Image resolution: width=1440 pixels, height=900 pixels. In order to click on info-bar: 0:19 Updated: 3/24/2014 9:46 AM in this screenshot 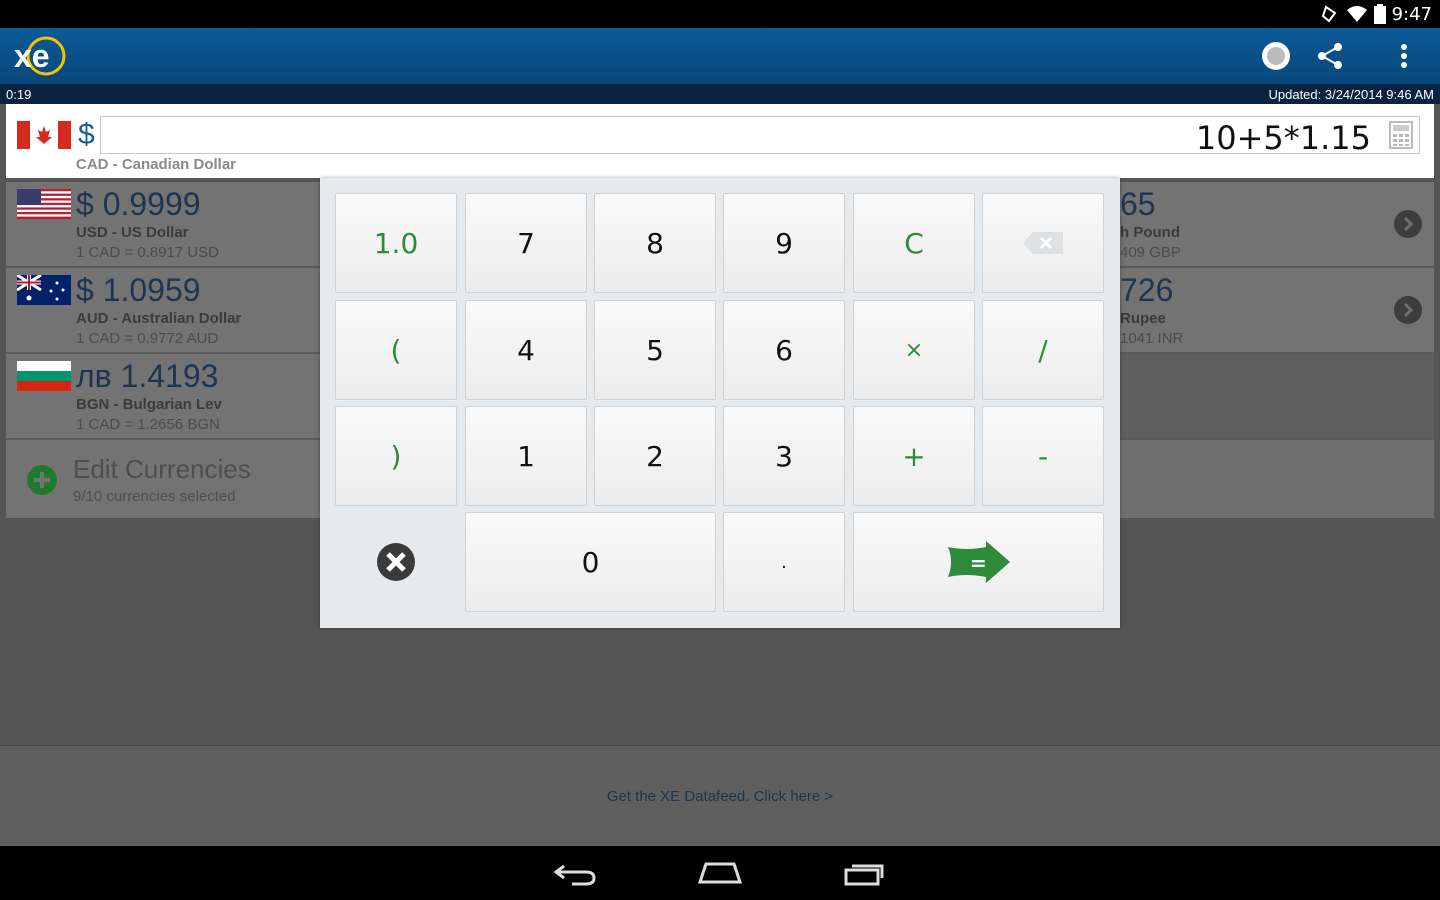, I will do `click(720, 94)`.